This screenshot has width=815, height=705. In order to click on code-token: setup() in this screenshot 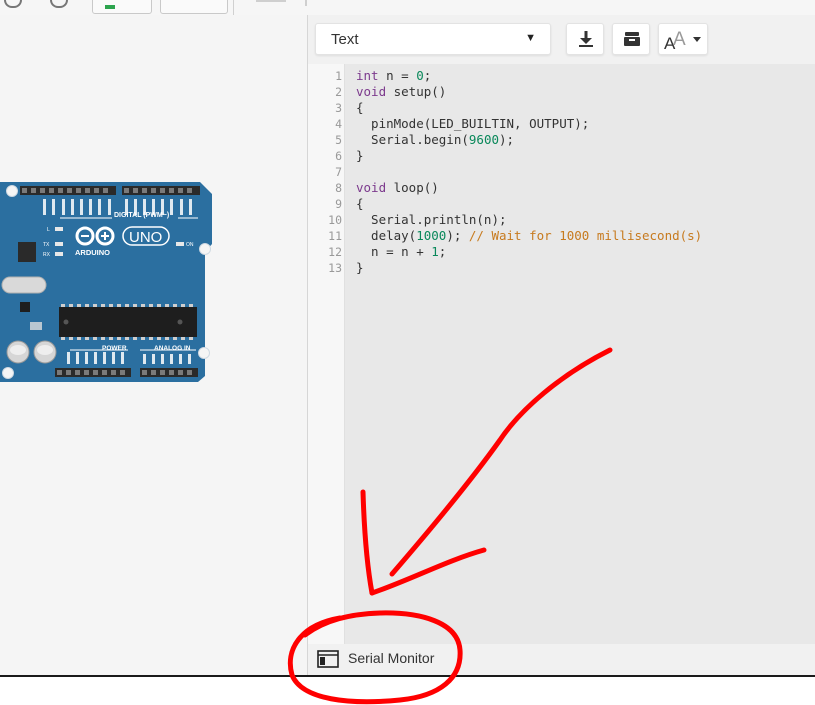, I will do `click(416, 91)`.